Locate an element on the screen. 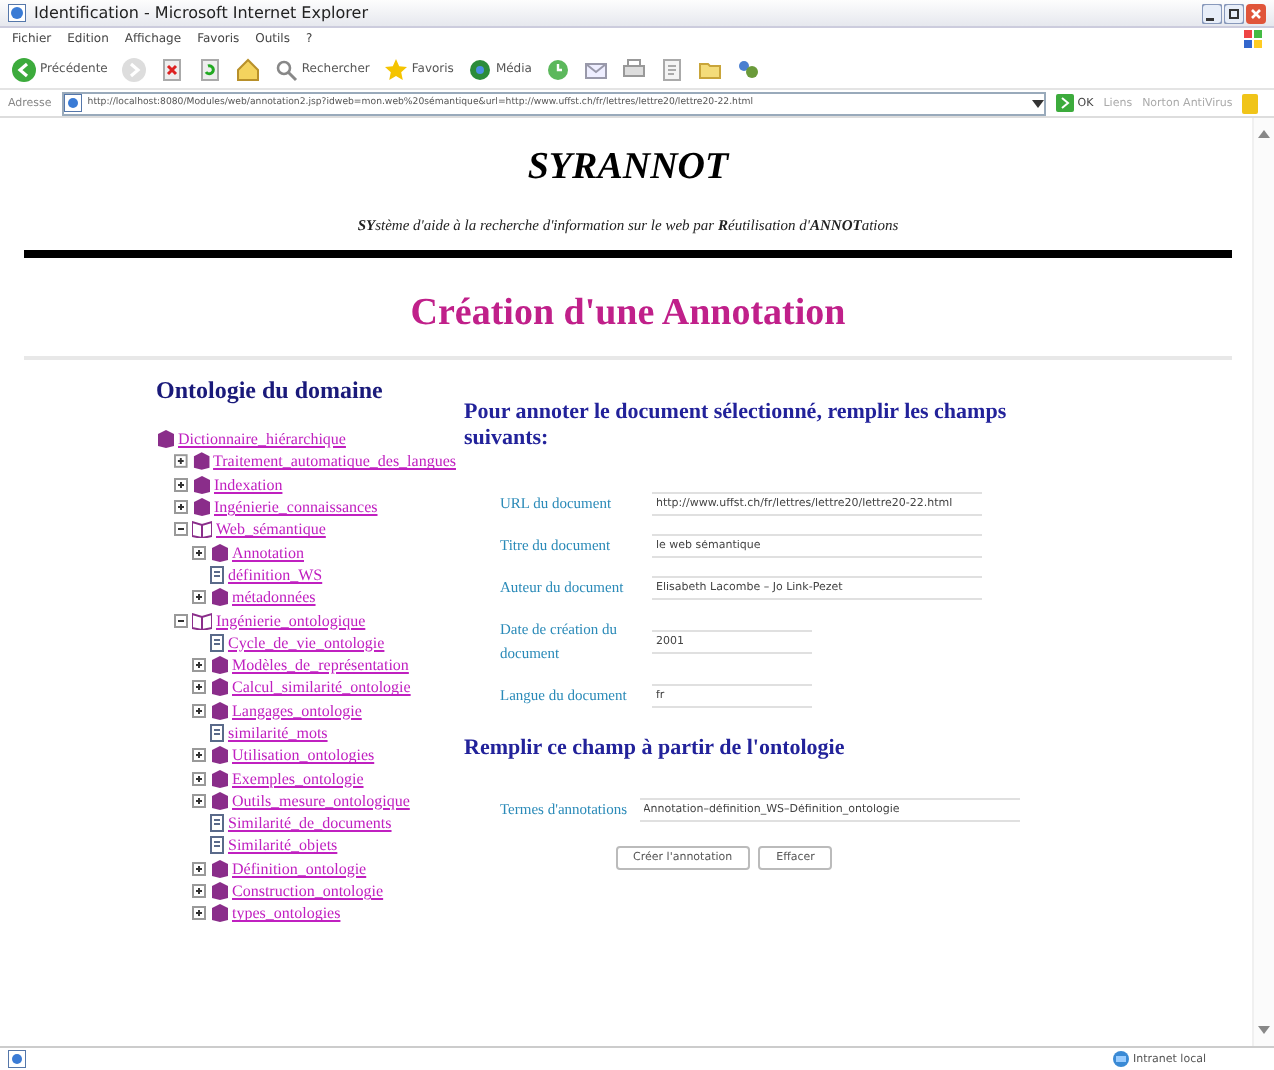 The width and height of the screenshot is (1274, 1070). browser-icon is located at coordinates (17, 13).